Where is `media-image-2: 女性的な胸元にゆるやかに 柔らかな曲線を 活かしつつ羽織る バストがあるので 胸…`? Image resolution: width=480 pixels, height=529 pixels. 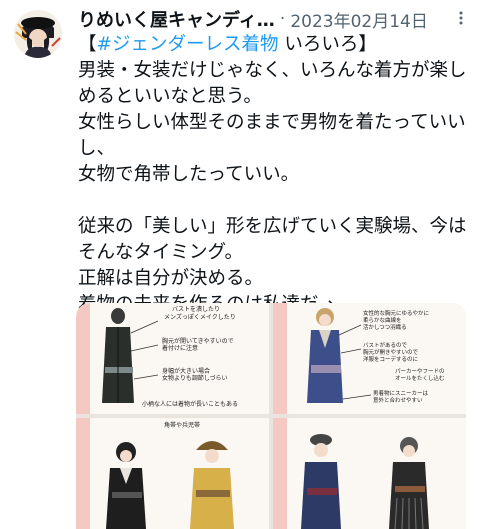 media-image-2: 女性的な胸元にゆるやかに 柔らかな曲線を 活かしつつ羽織る バストがあるので 胸… is located at coordinates (369, 358).